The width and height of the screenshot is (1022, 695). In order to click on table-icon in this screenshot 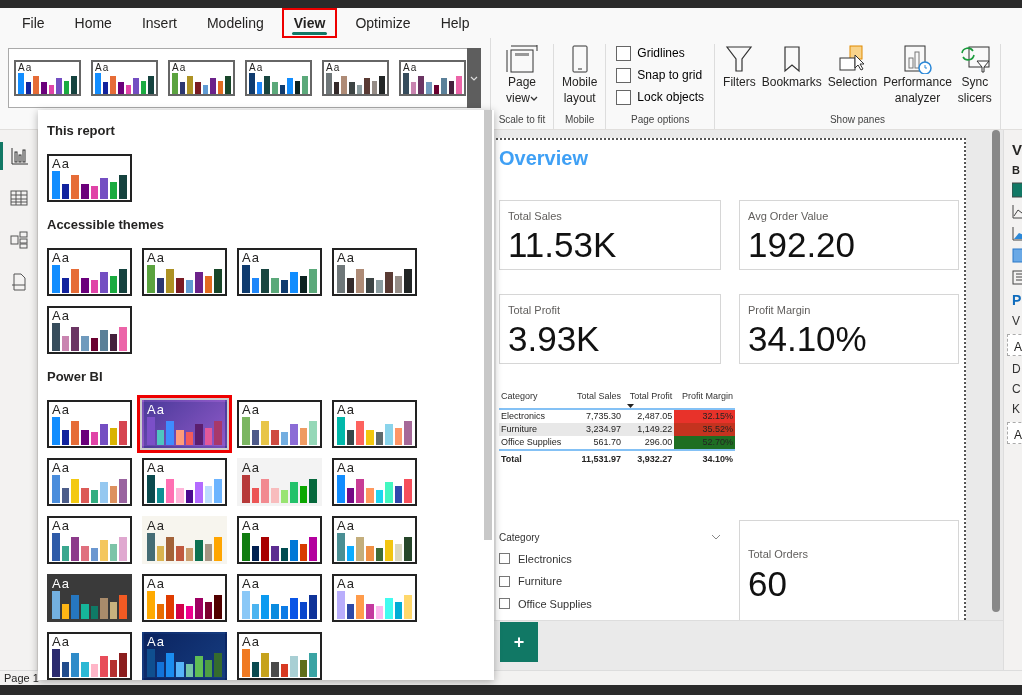, I will do `click(18, 198)`.